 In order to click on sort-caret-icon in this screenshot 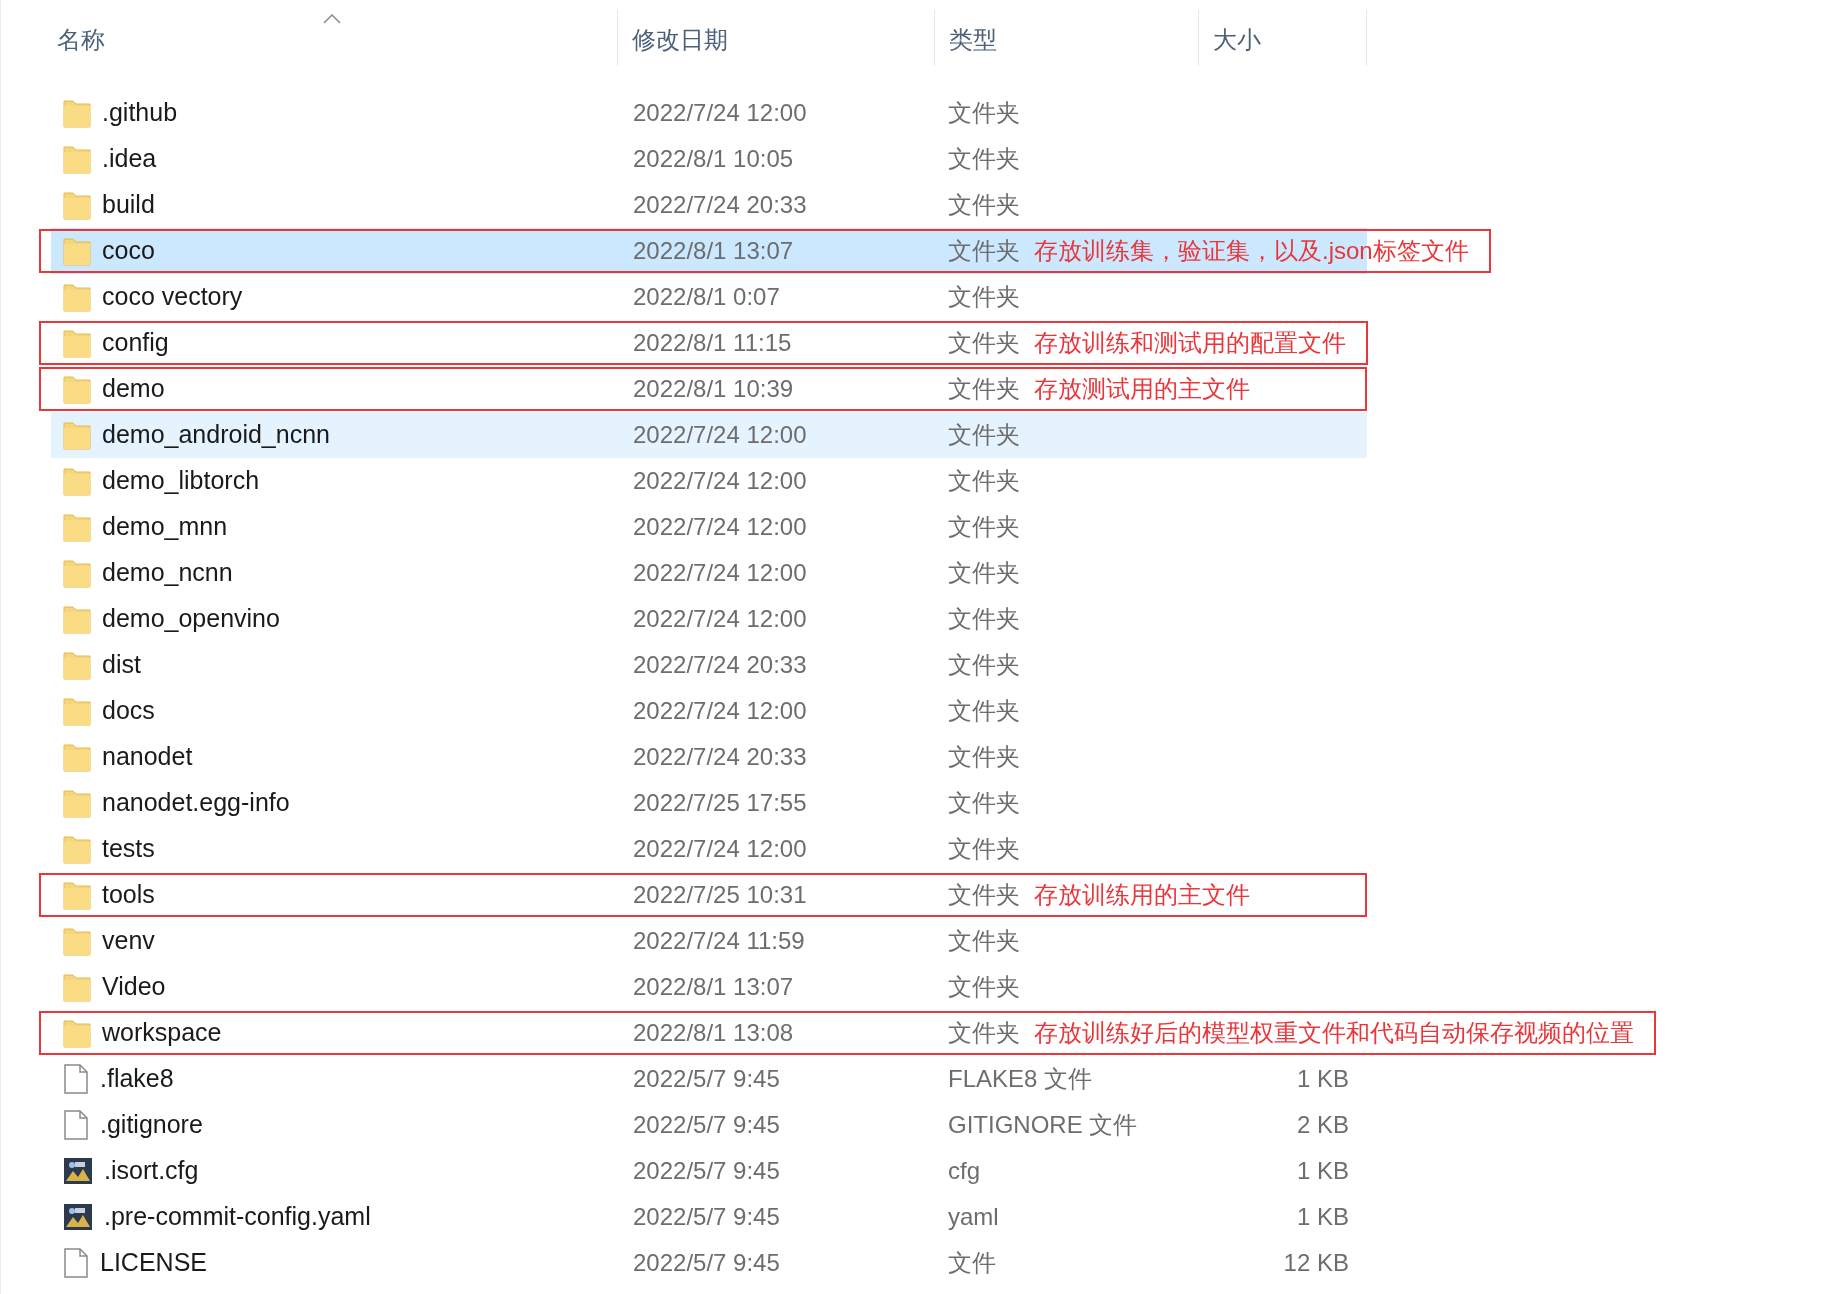, I will do `click(331, 19)`.